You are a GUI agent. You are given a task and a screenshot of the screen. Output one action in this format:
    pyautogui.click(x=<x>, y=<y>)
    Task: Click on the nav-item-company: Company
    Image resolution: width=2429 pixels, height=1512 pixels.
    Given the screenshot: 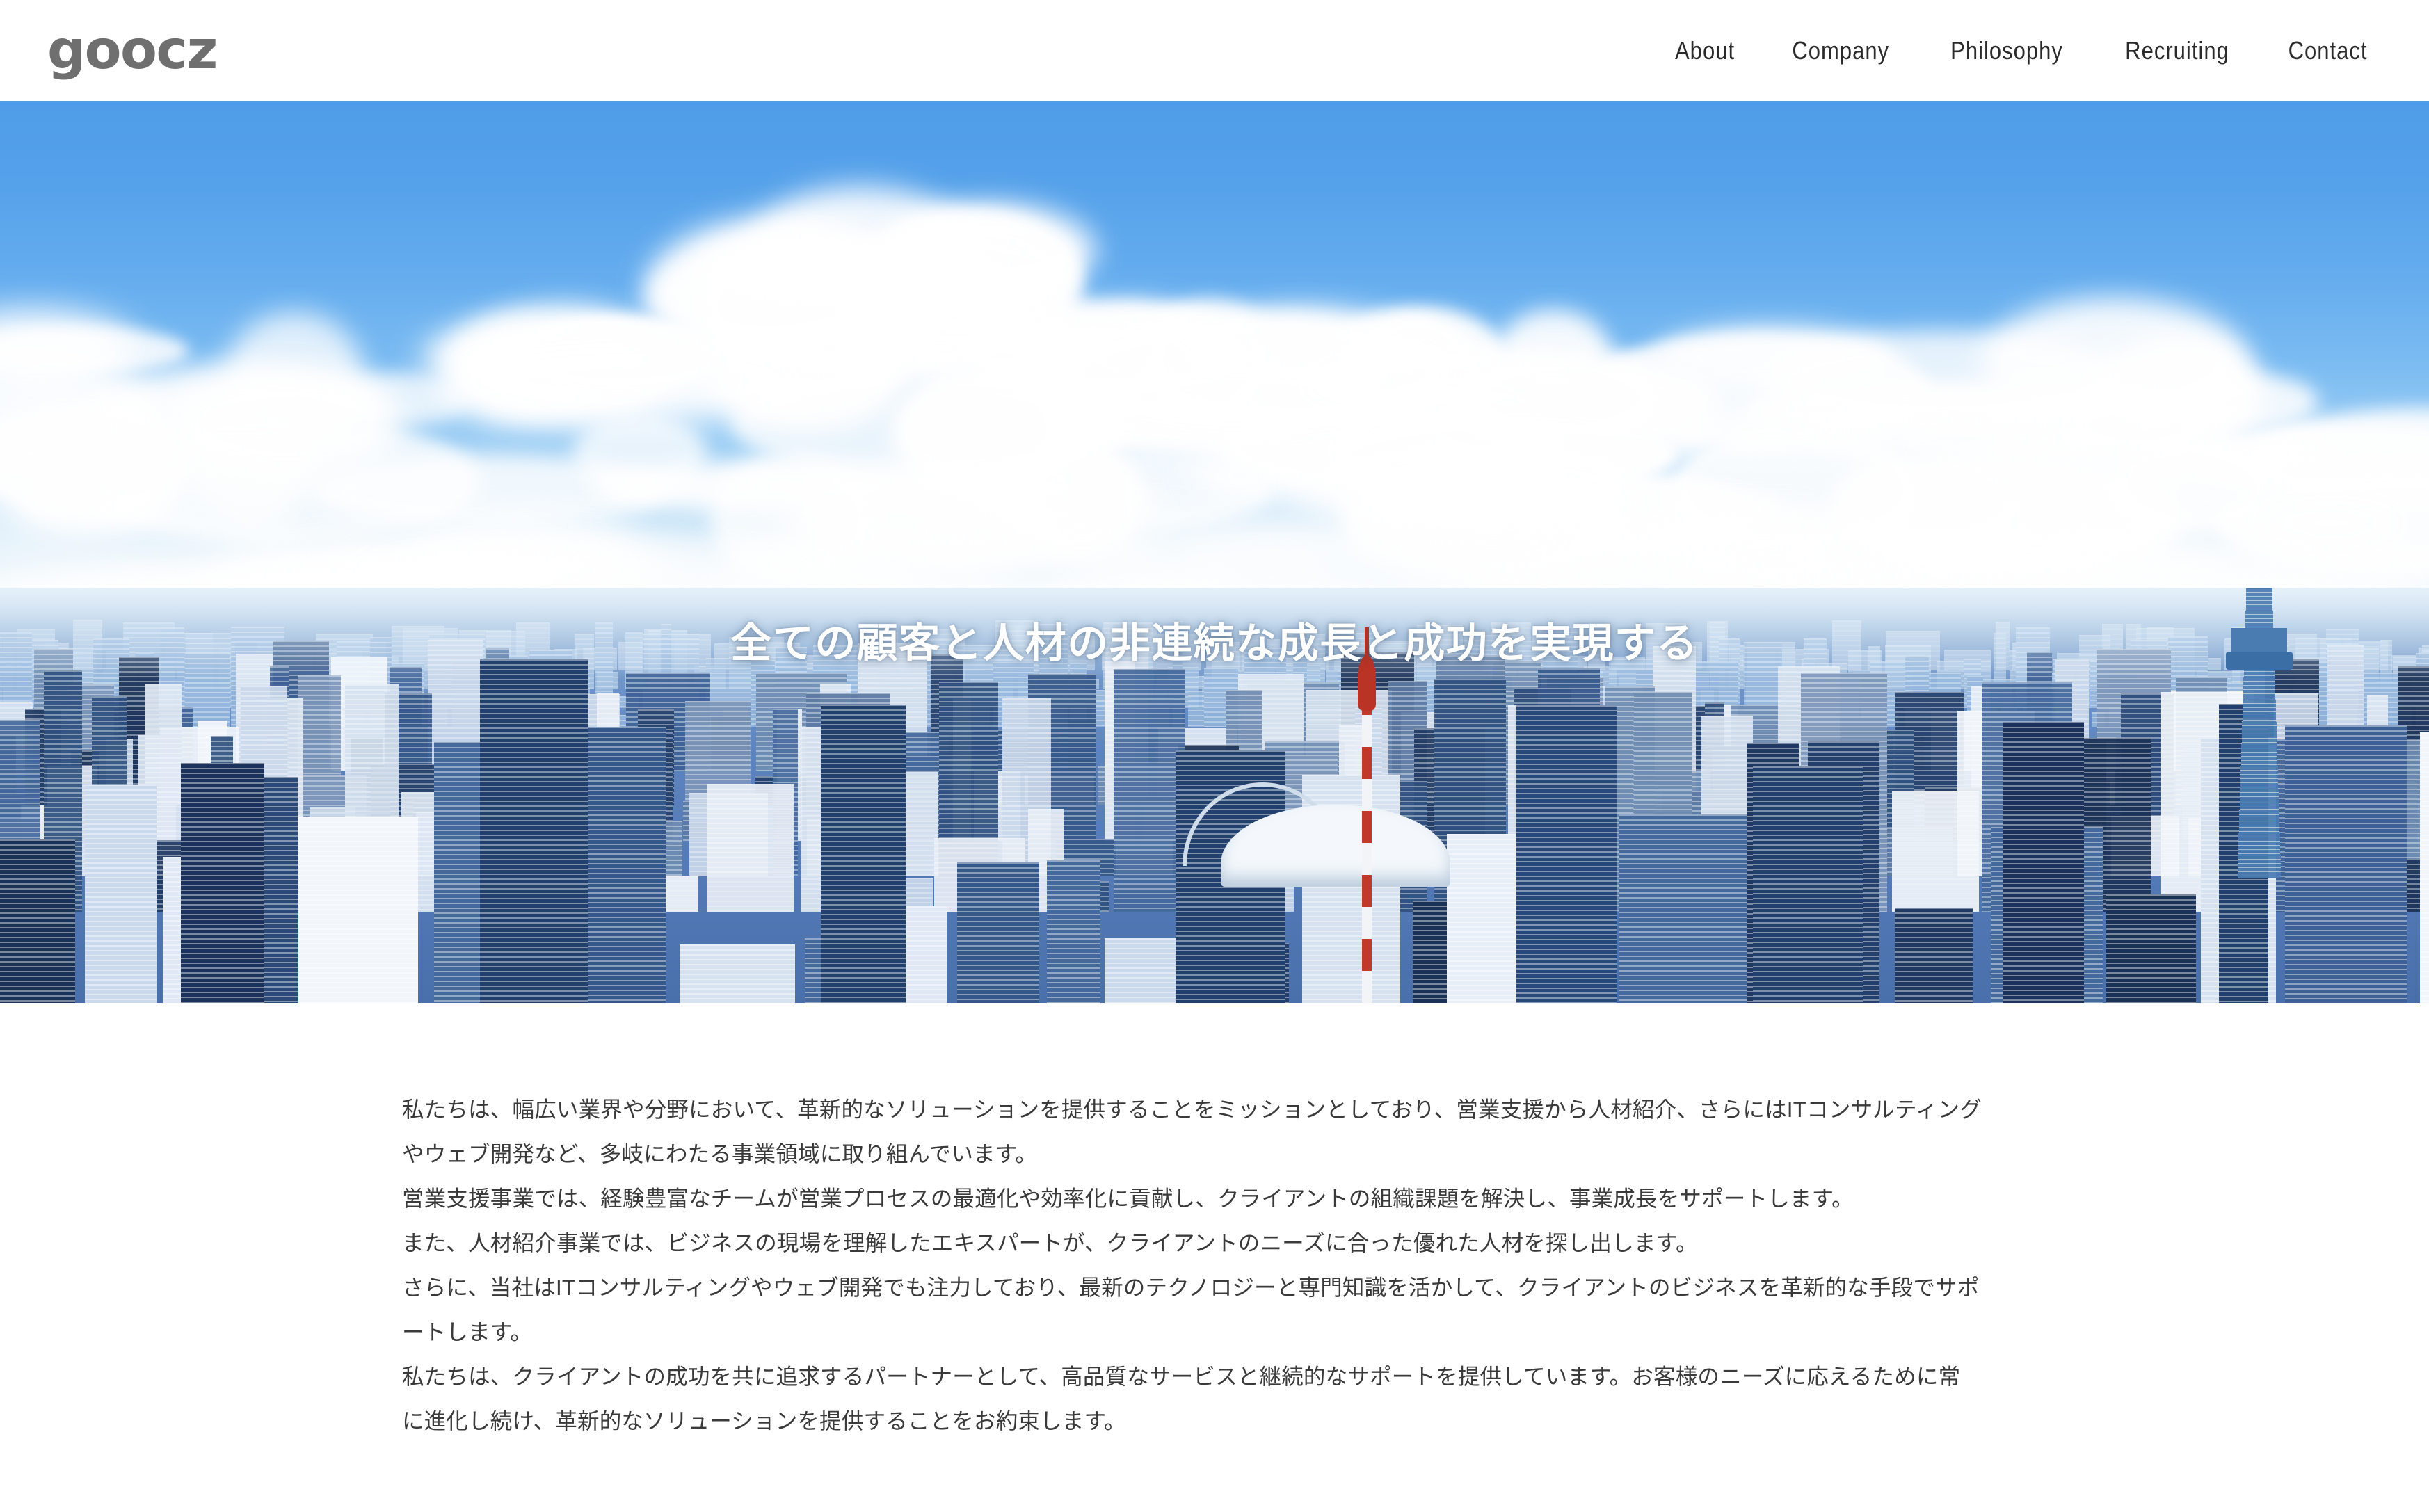 What is the action you would take?
    pyautogui.click(x=1841, y=50)
    